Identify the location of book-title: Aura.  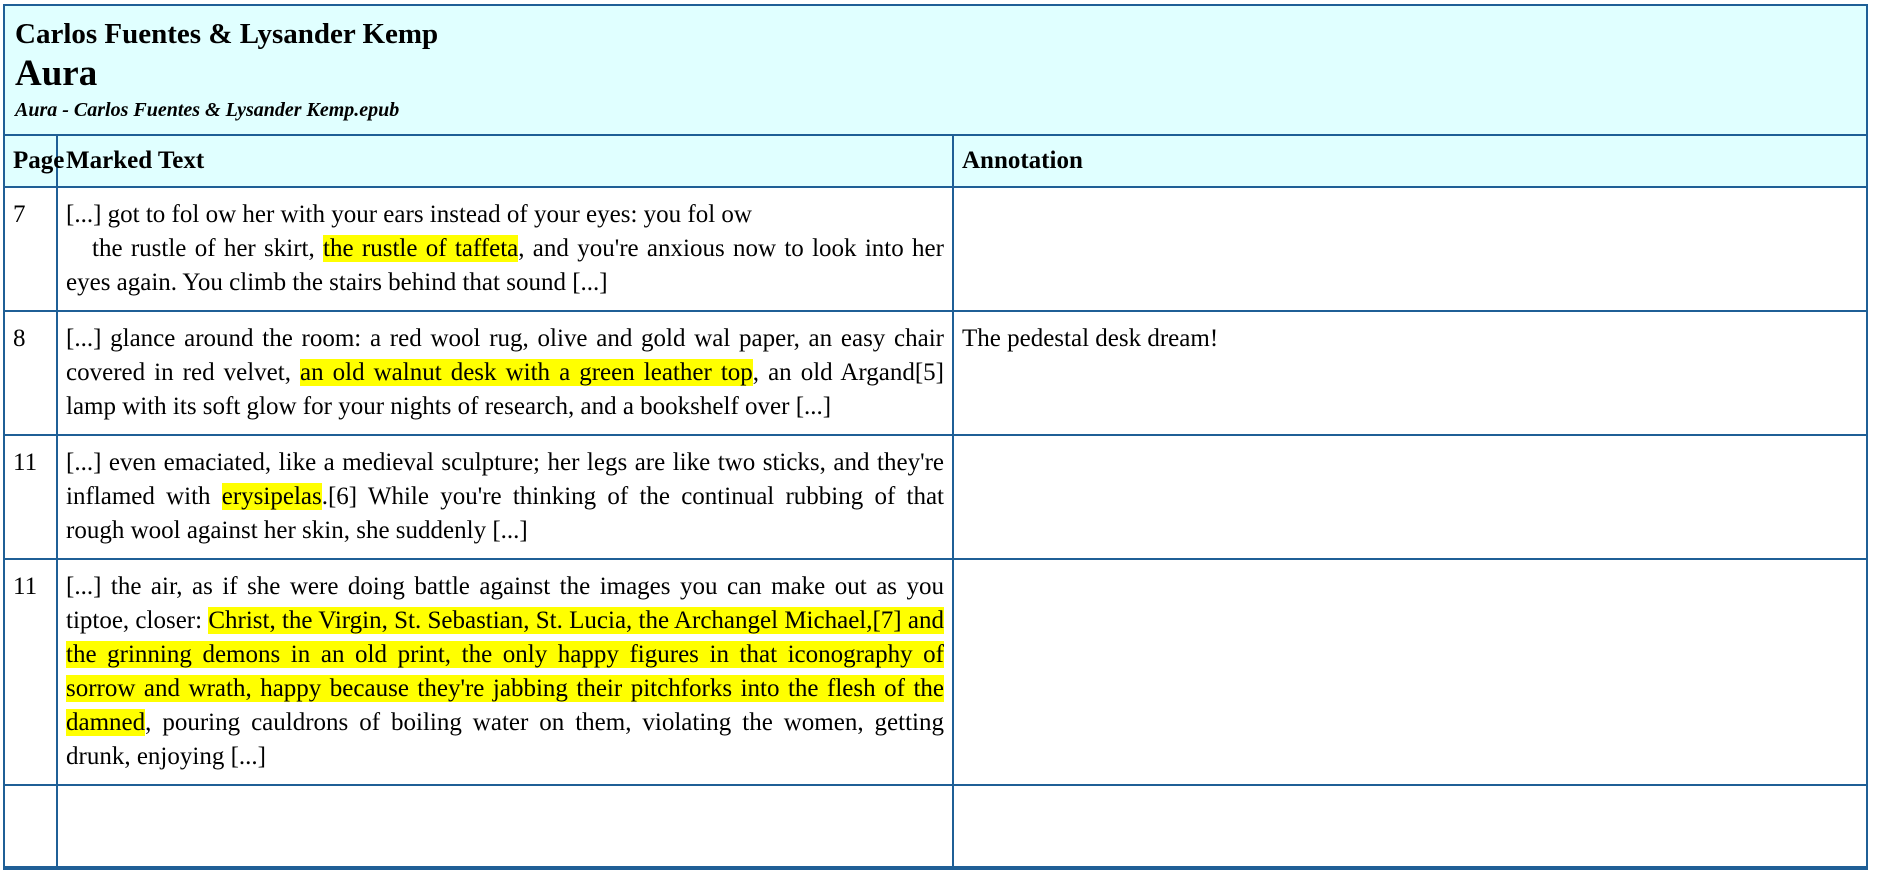
(56, 73).